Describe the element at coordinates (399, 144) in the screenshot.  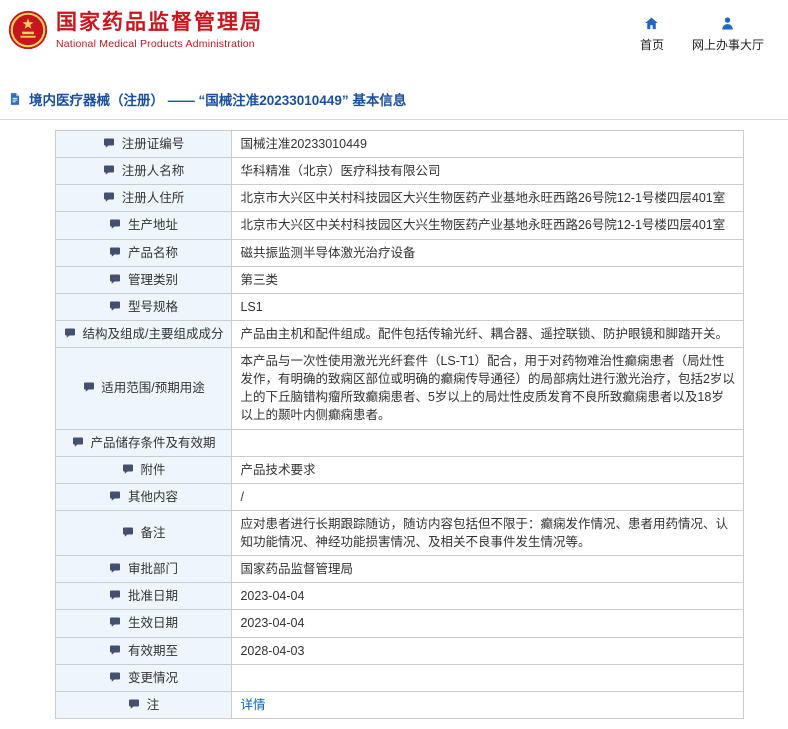
I see `table-row: 注册证编号 国械注准20233010449` at that location.